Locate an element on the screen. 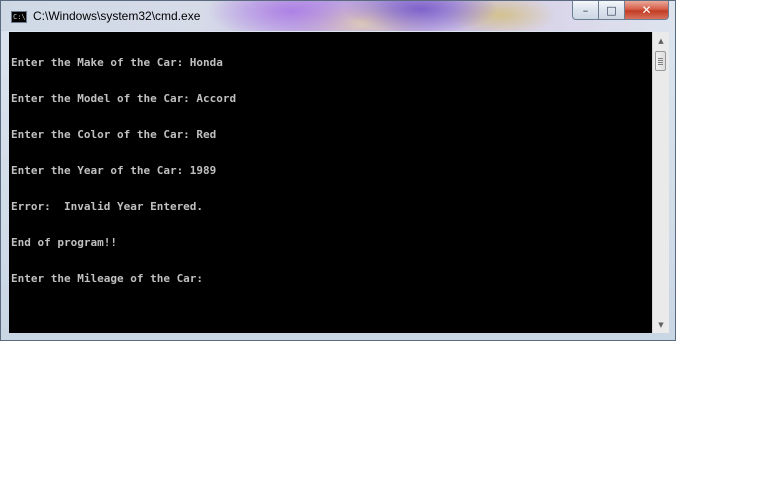 This screenshot has height=480, width=768. cmd-app-icon: C:\ is located at coordinates (19, 17).